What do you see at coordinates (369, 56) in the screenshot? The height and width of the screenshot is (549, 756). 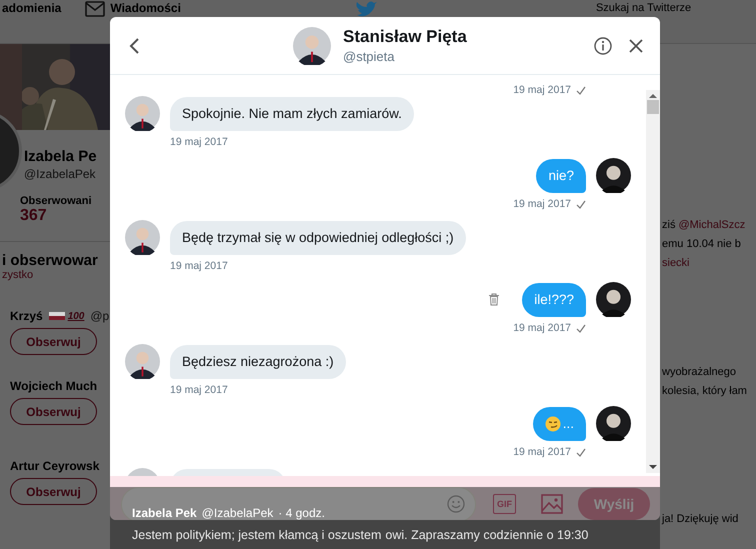 I see `contact-handle: @stpieta` at bounding box center [369, 56].